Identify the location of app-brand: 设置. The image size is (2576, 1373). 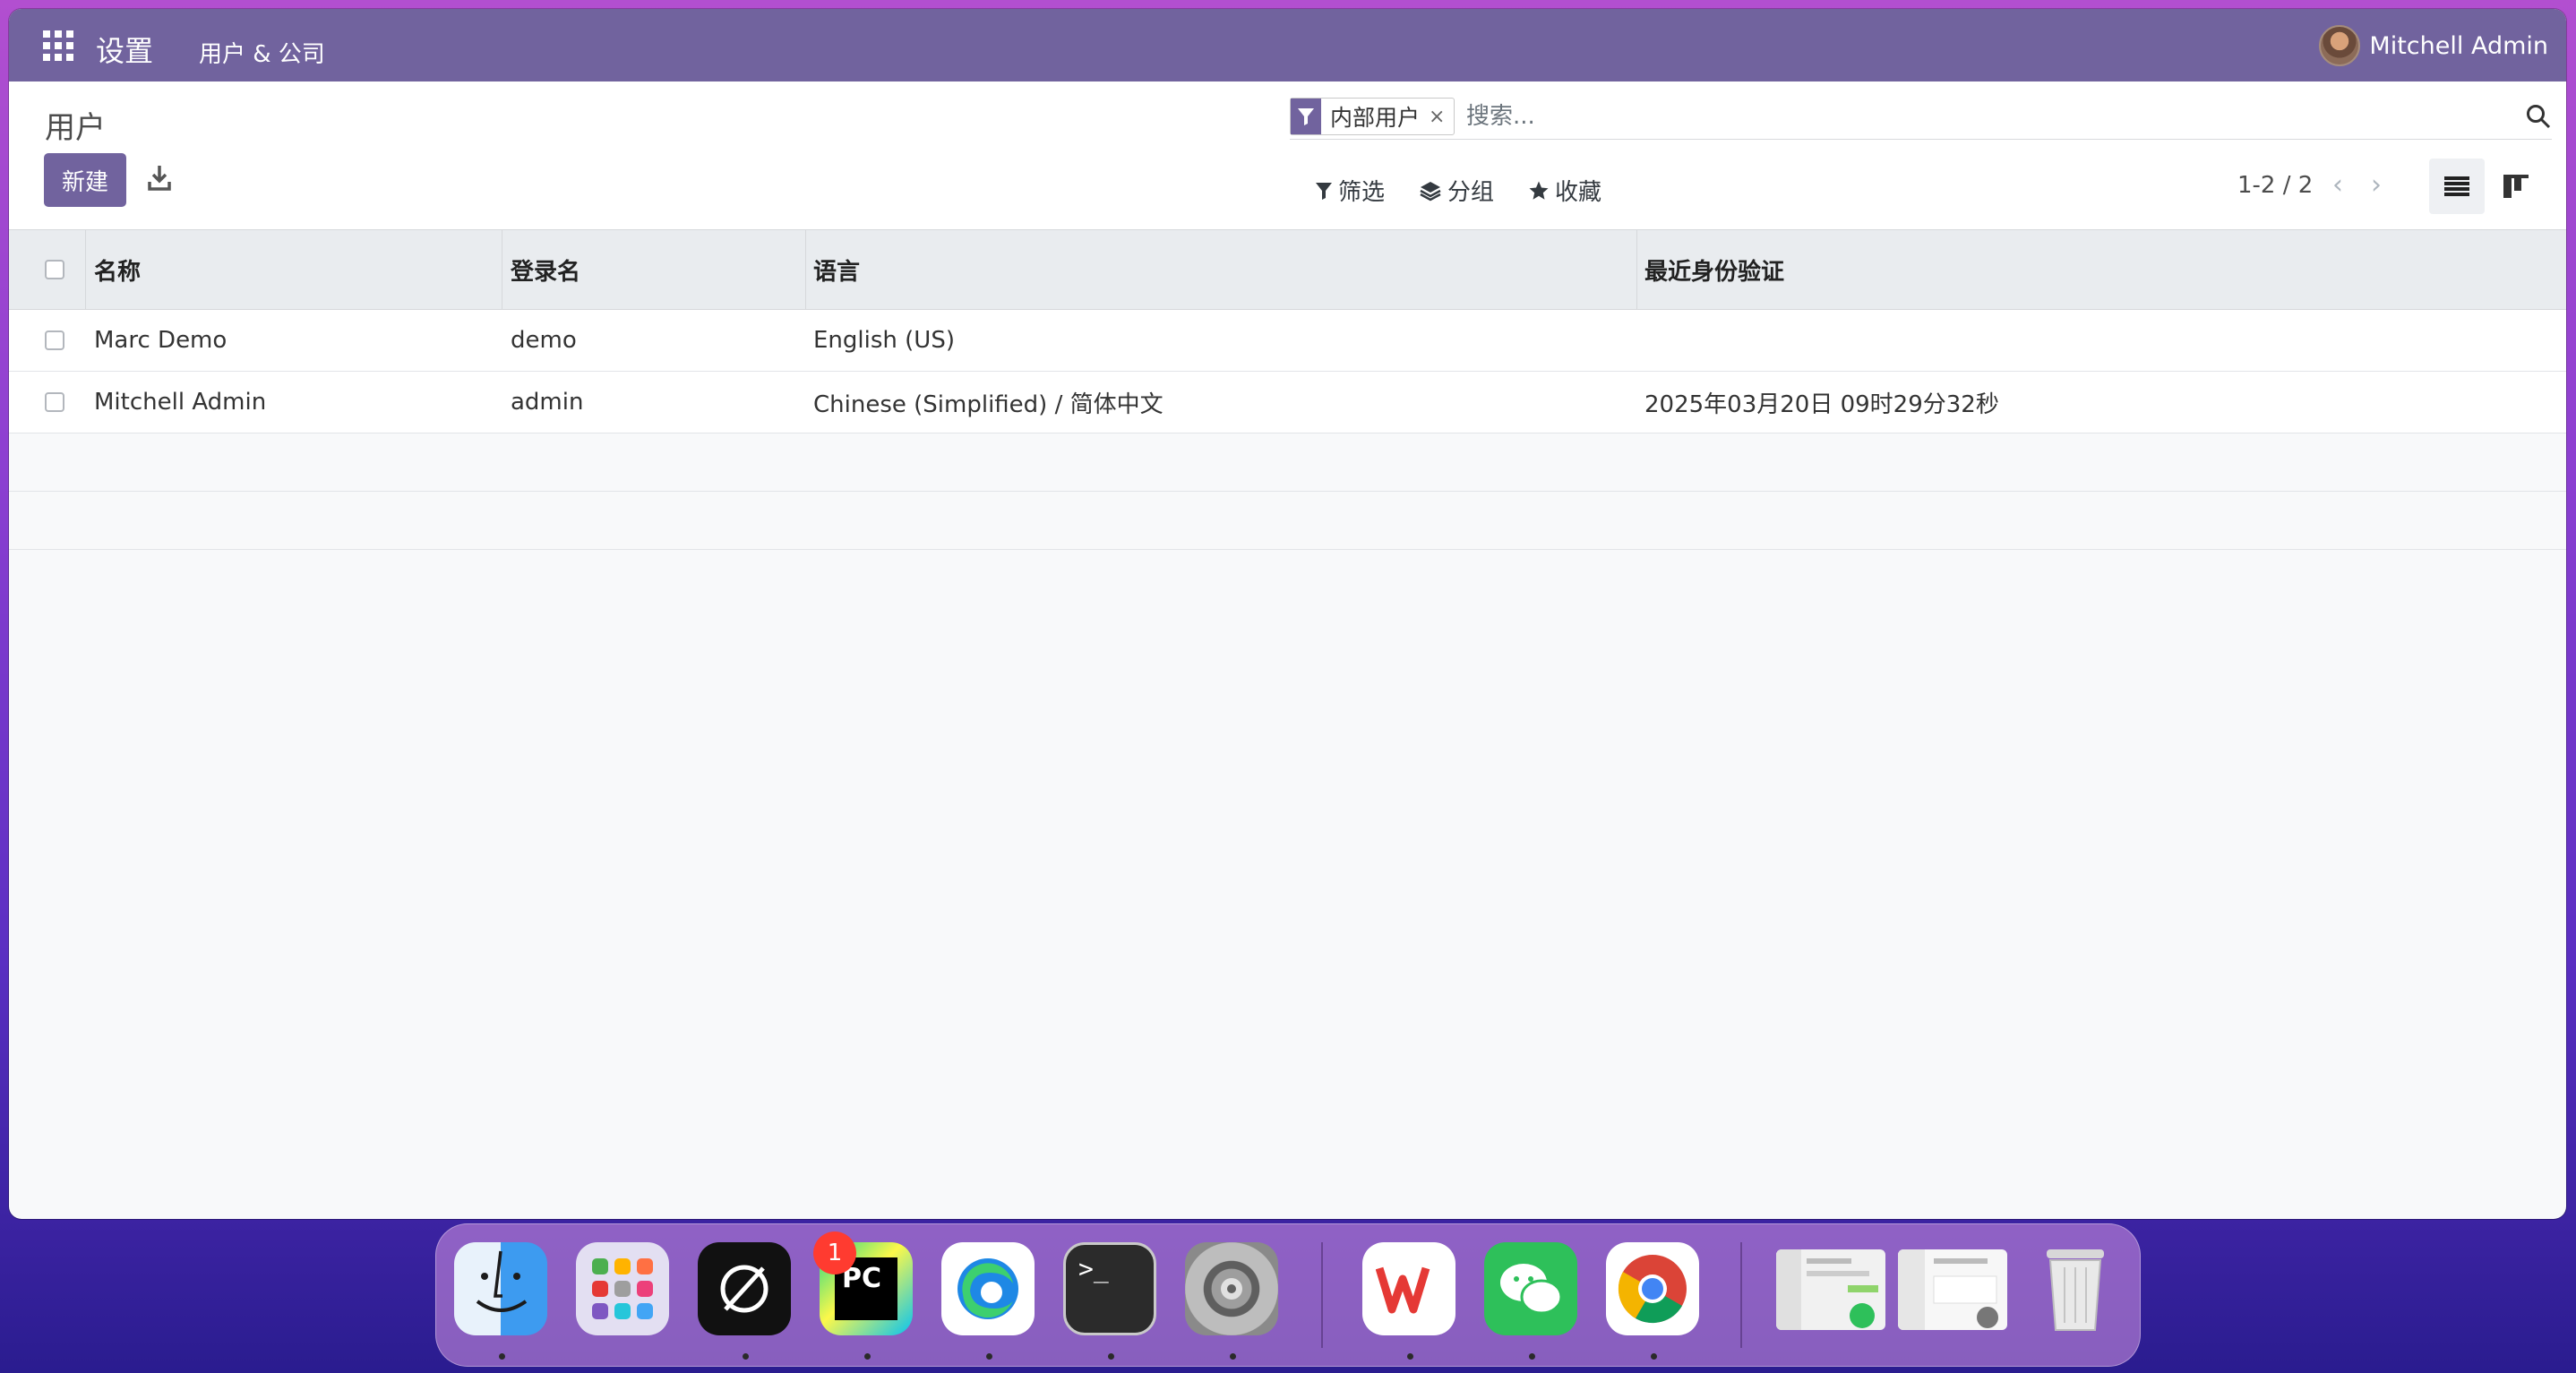
(124, 49).